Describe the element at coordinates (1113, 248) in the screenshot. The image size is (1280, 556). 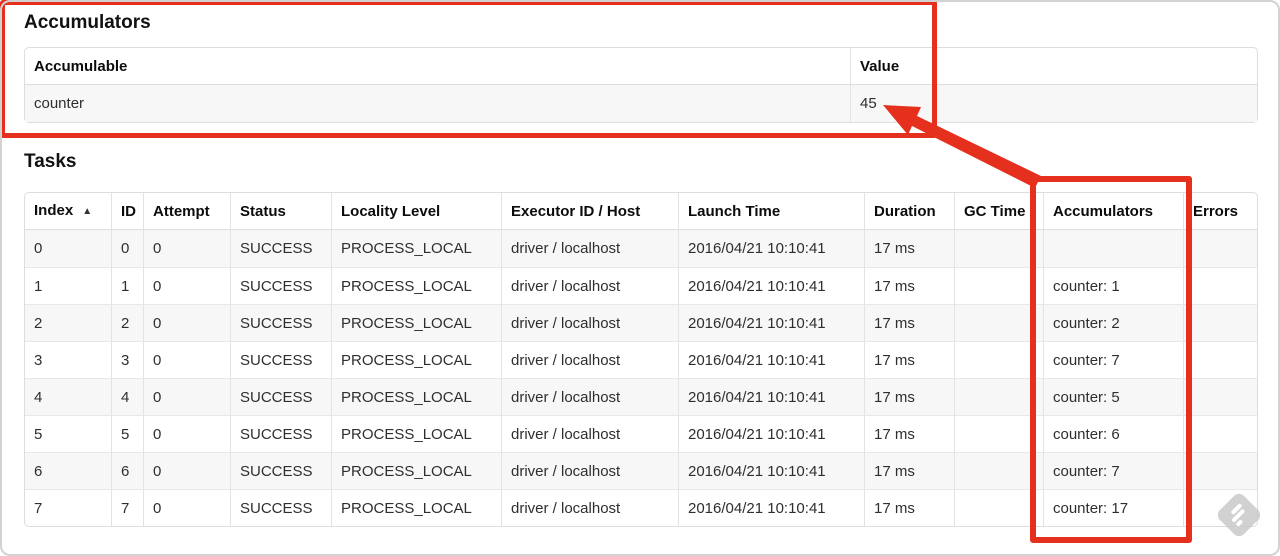
I see `accumulators-cell` at that location.